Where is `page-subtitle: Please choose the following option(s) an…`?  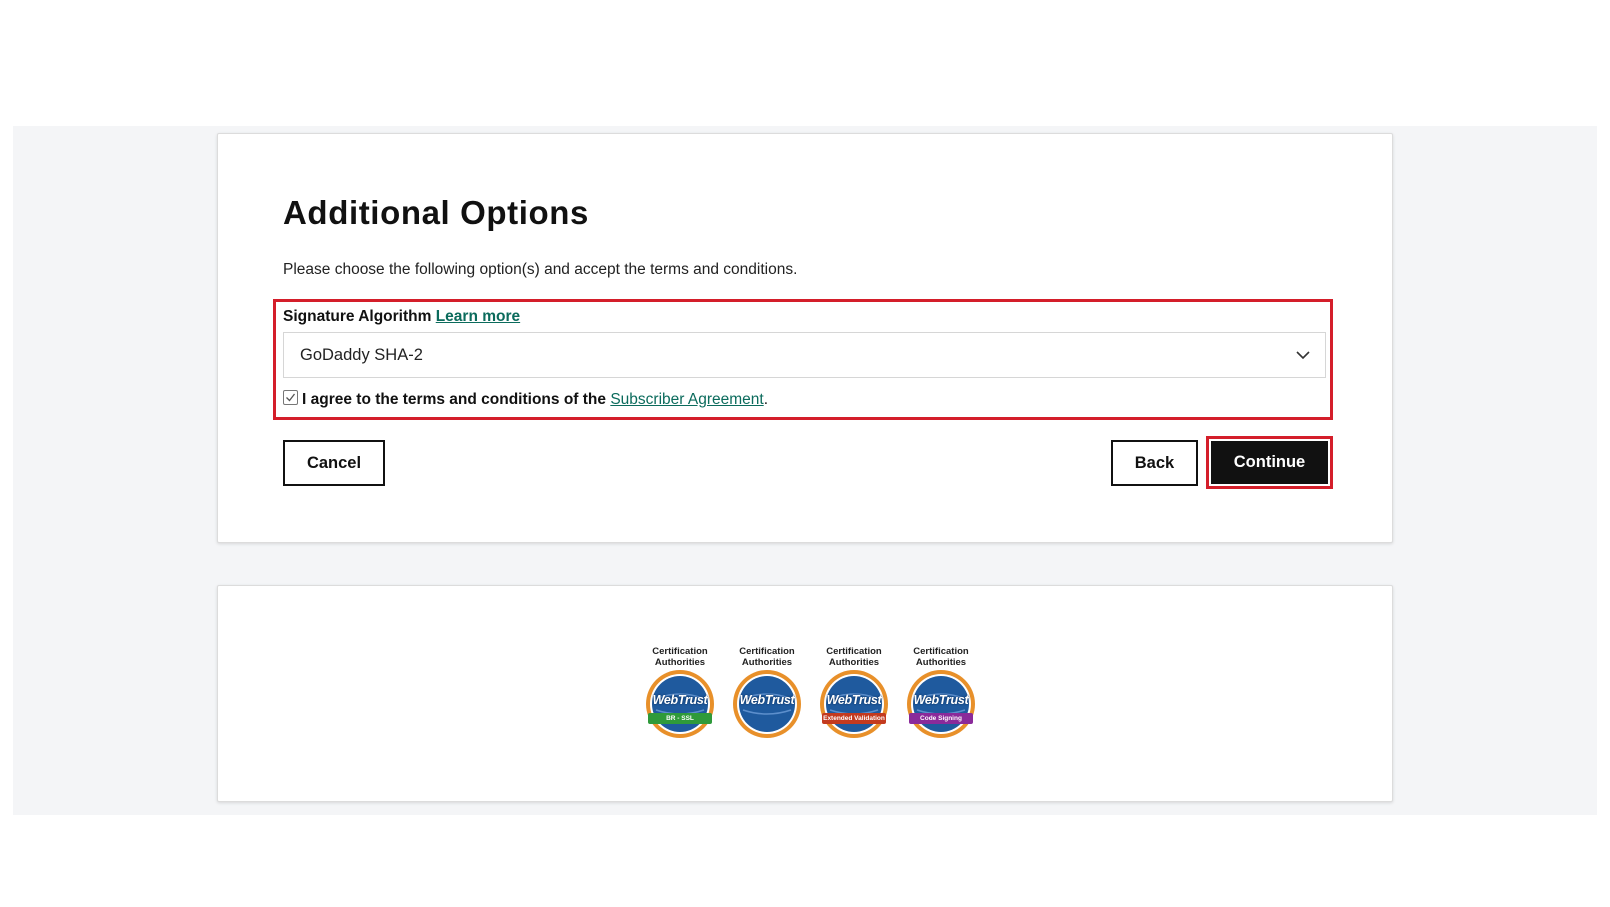
page-subtitle: Please choose the following option(s) an… is located at coordinates (540, 269).